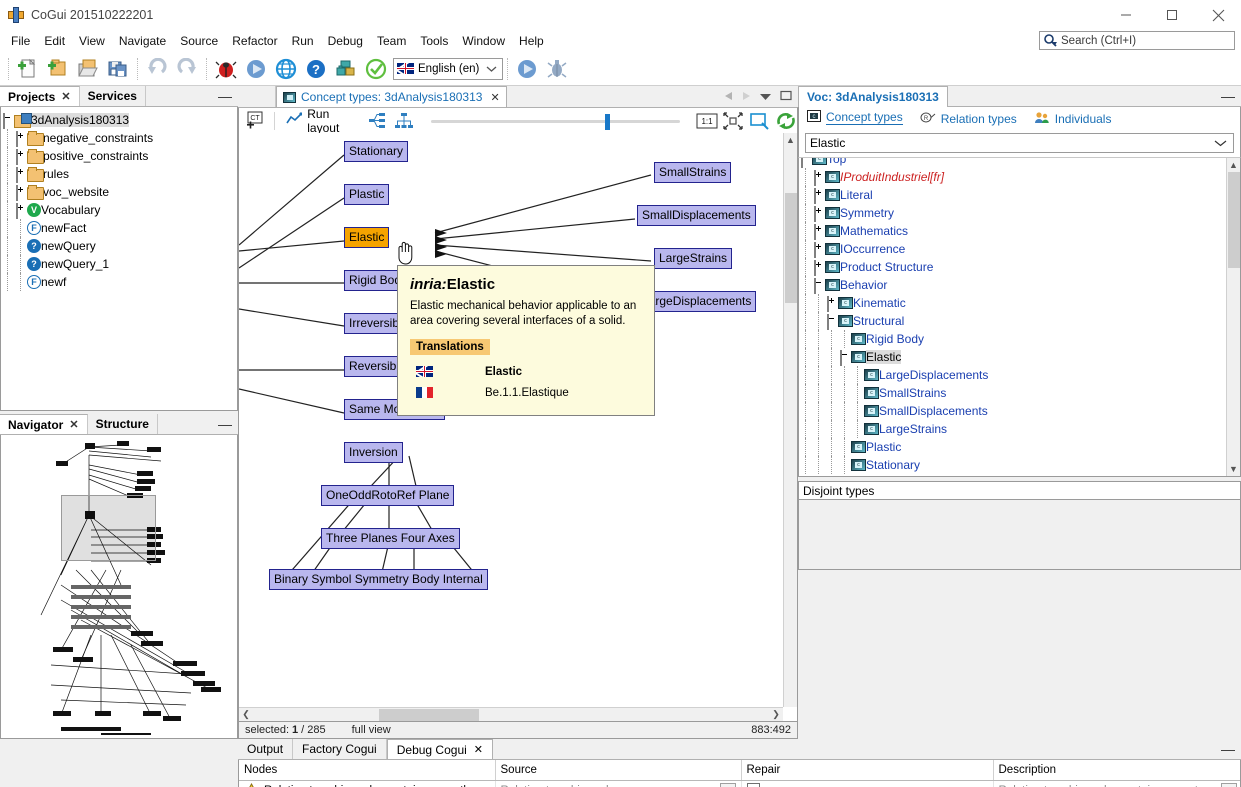 The width and height of the screenshot is (1241, 787). What do you see at coordinates (119, 246) in the screenshot?
I see `tree-item-newquery: ? newQuery` at bounding box center [119, 246].